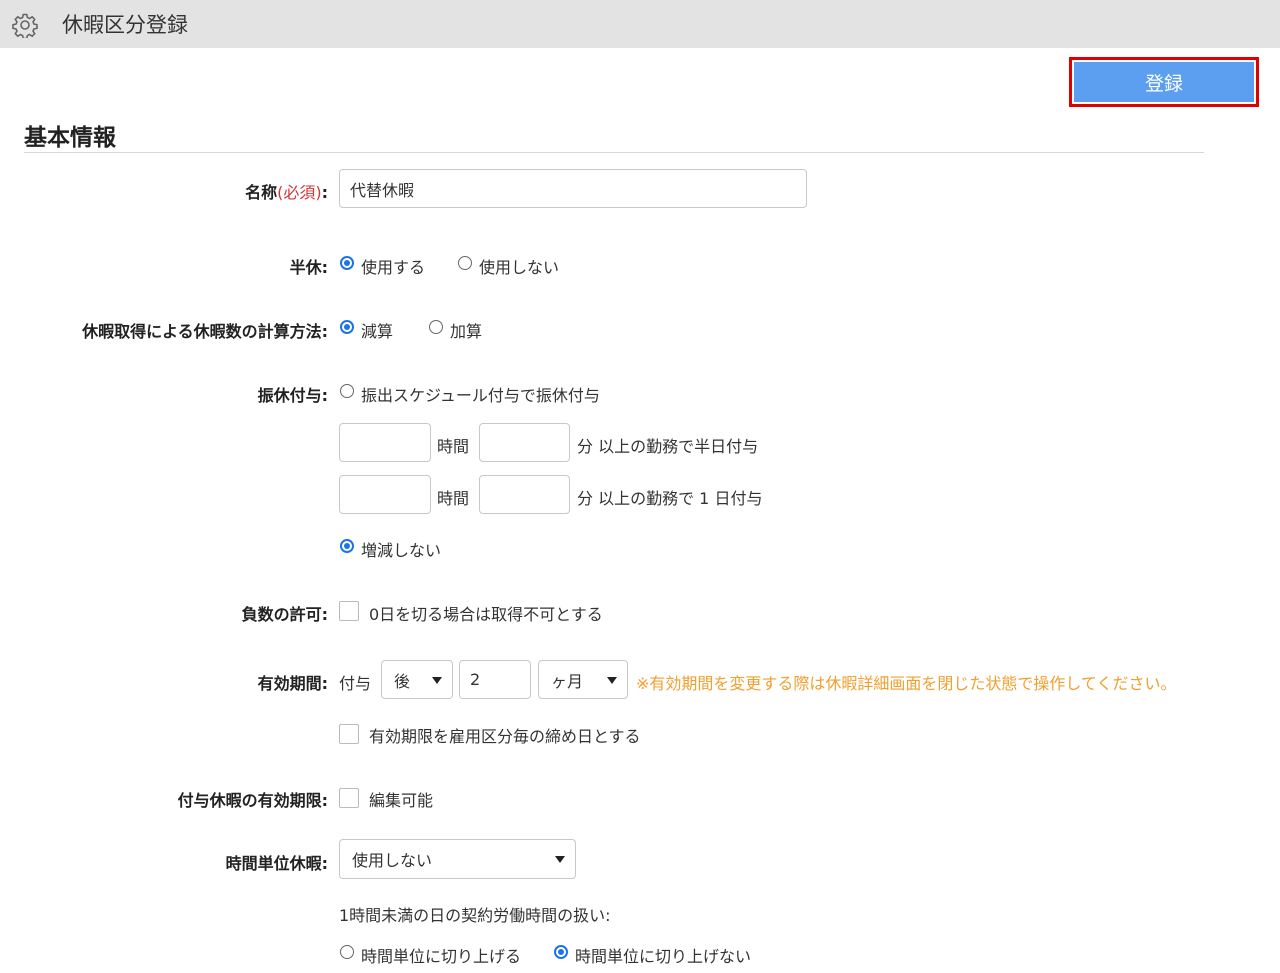  I want to click on section-divider, so click(614, 152).